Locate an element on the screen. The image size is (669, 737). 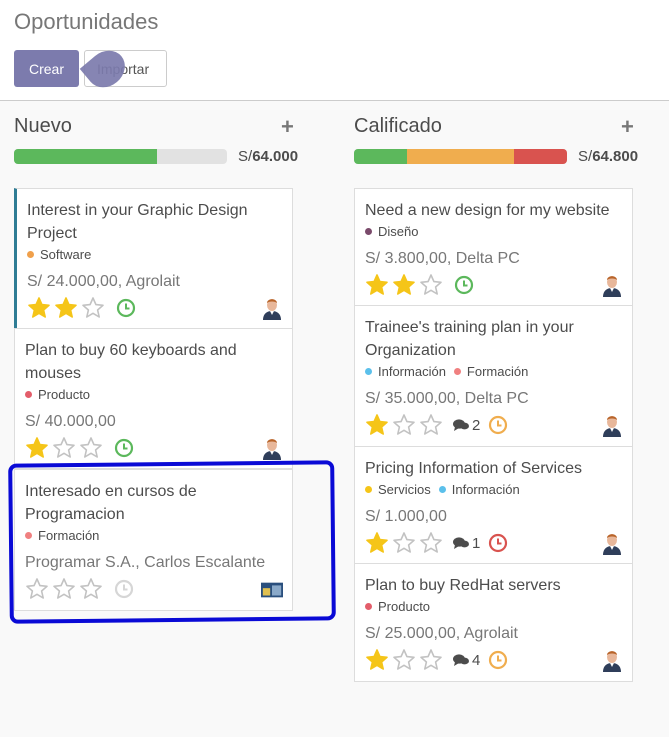
card-footer: 2 is located at coordinates (436, 425).